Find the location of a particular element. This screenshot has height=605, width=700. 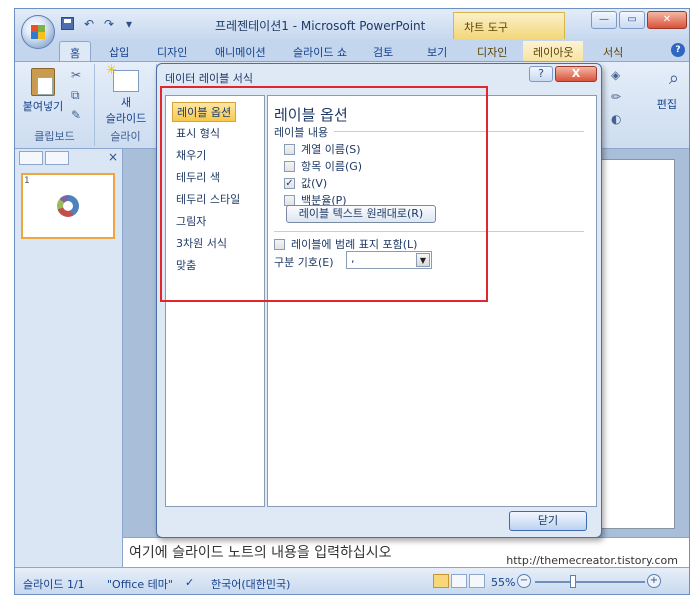

dialog-title: 데이터 레이블 서식 is located at coordinates (209, 78).